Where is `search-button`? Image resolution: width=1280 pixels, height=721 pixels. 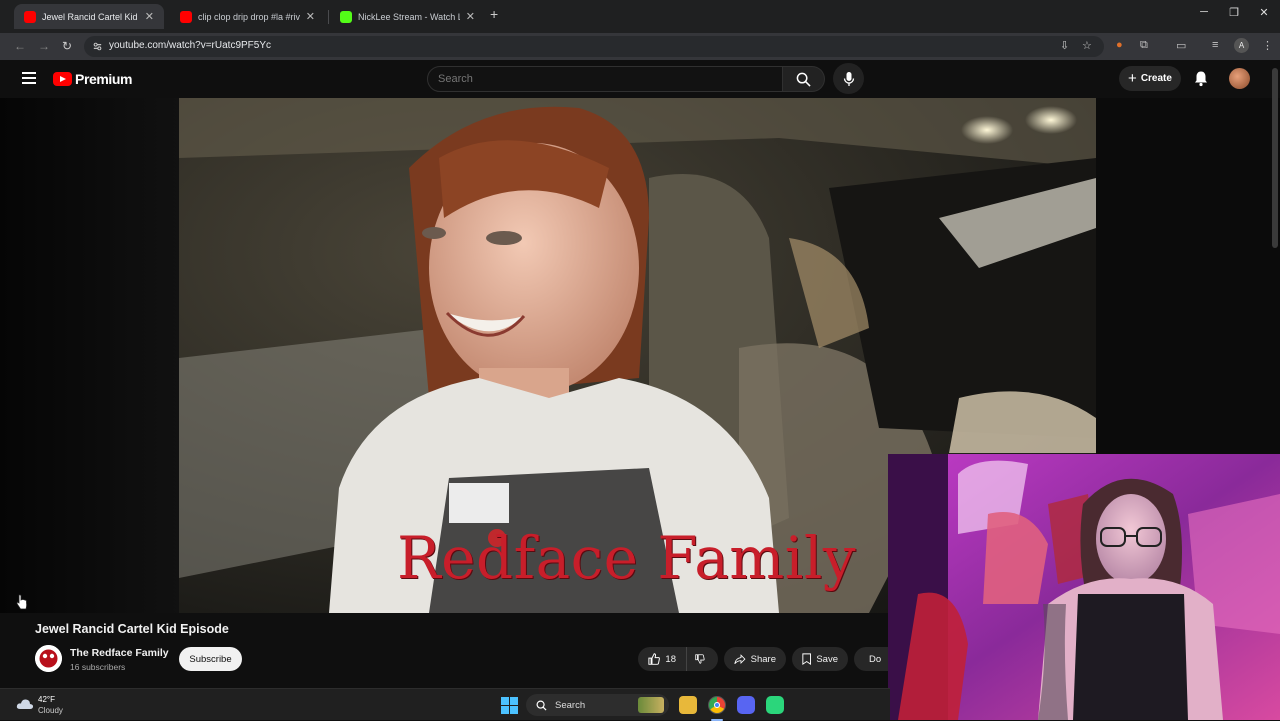 search-button is located at coordinates (804, 79).